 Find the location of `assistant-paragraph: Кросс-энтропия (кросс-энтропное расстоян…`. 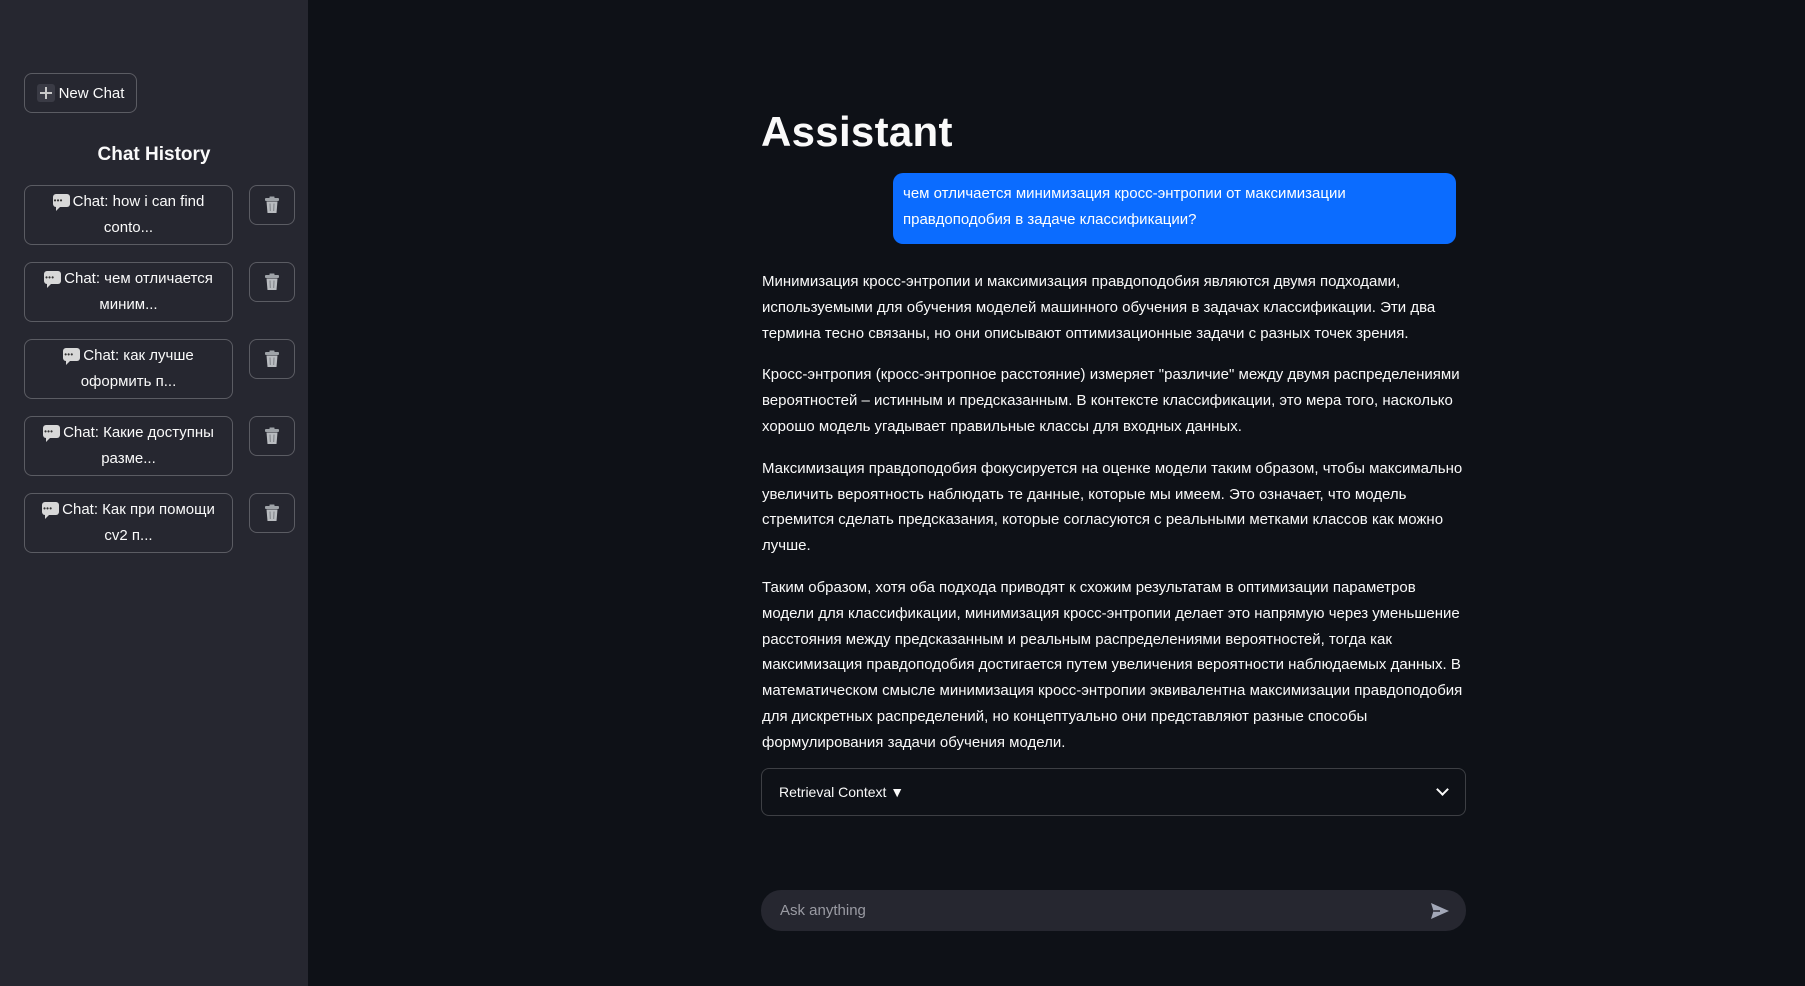

assistant-paragraph: Кросс-энтропия (кросс-энтропное расстоян… is located at coordinates (1111, 400).